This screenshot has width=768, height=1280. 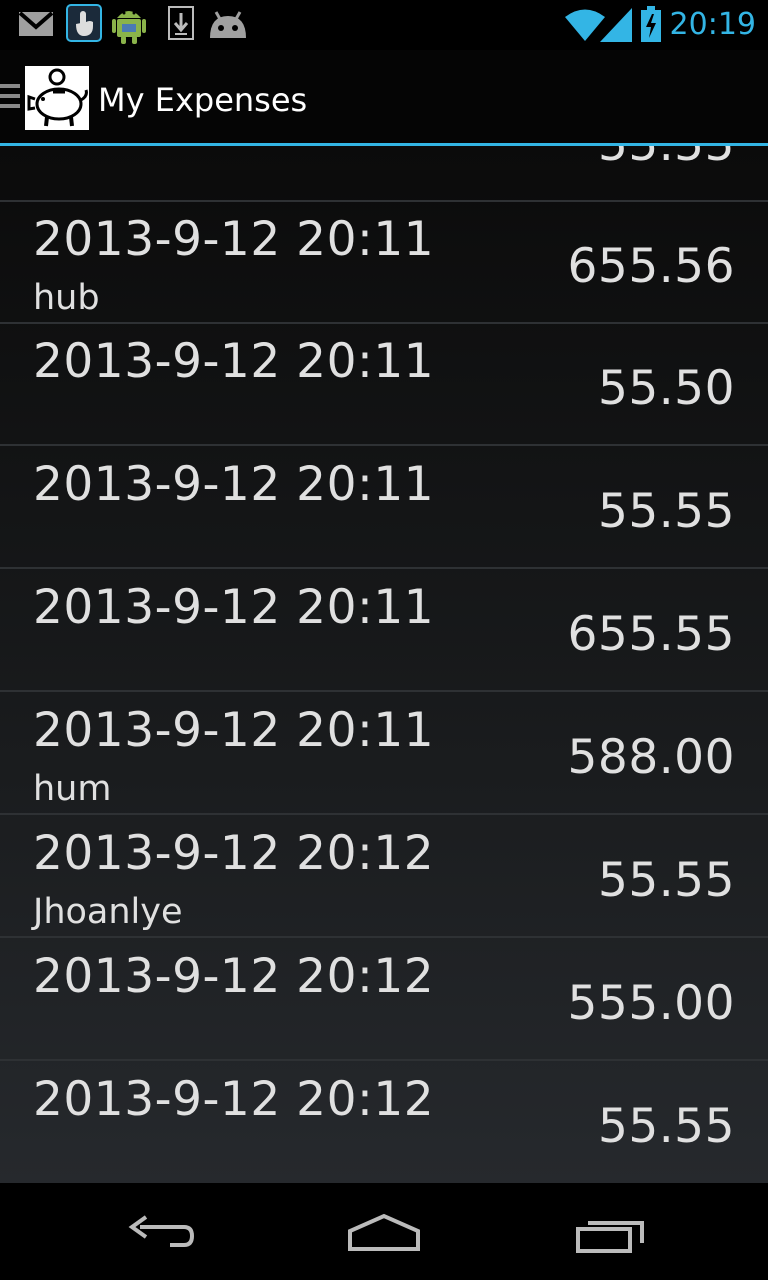 What do you see at coordinates (712, 24) in the screenshot?
I see `clock: 20:19` at bounding box center [712, 24].